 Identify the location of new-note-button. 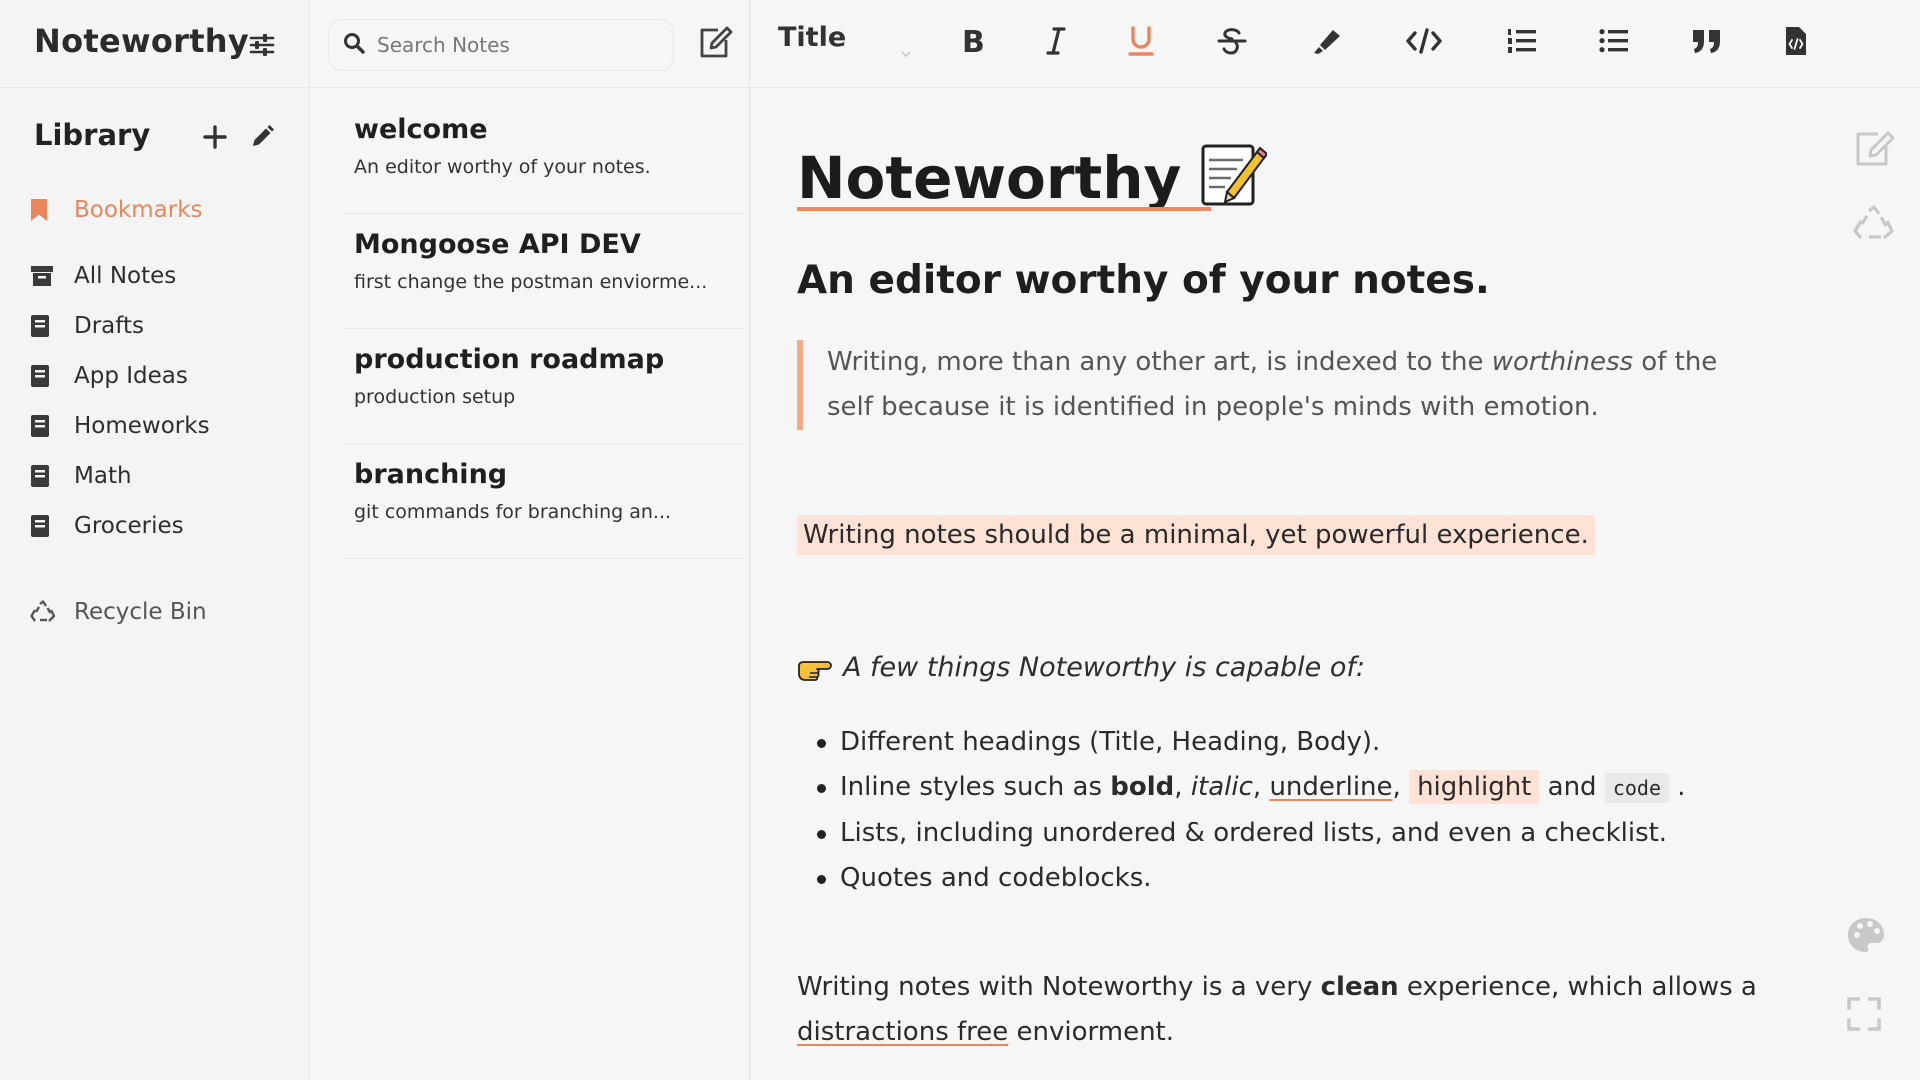
(715, 42).